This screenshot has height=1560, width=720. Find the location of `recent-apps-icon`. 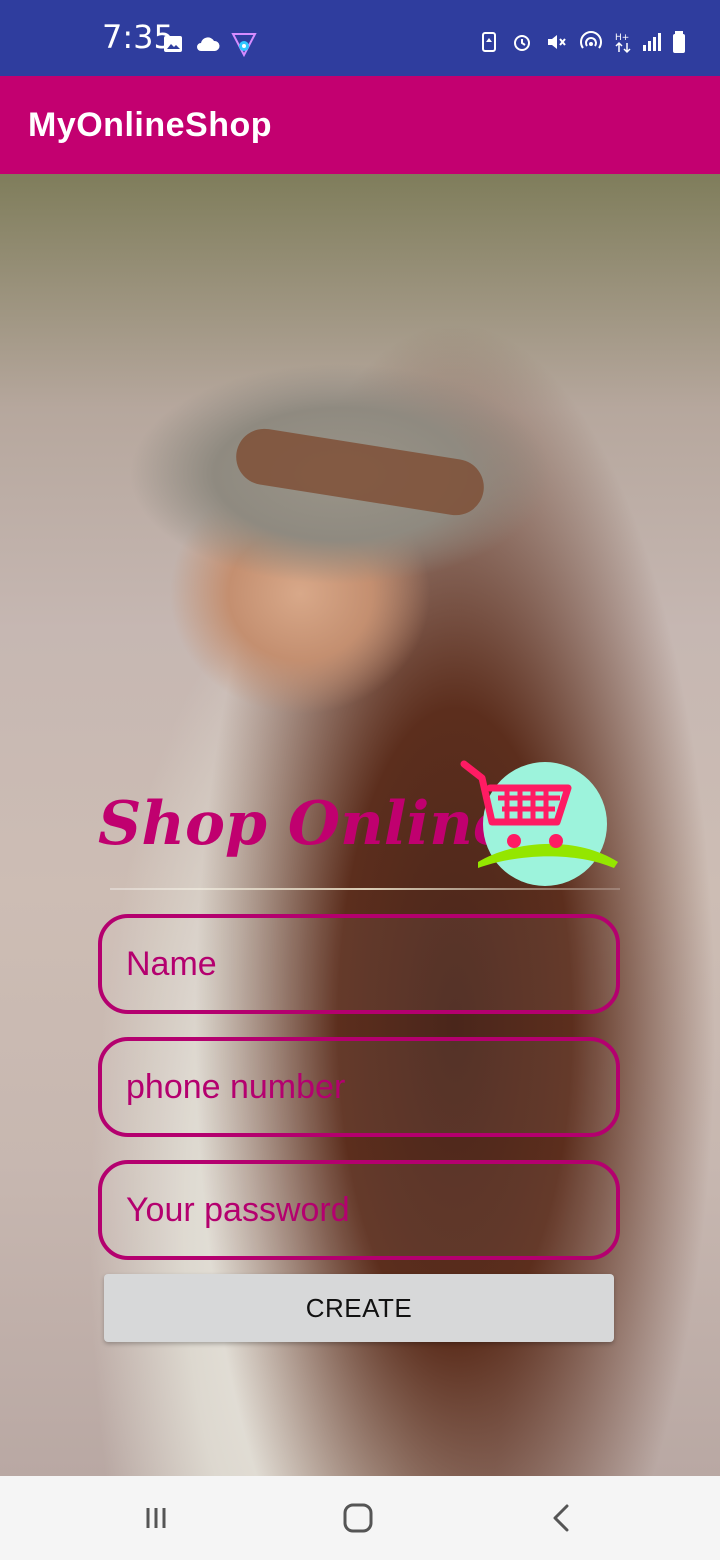

recent-apps-icon is located at coordinates (156, 1518).